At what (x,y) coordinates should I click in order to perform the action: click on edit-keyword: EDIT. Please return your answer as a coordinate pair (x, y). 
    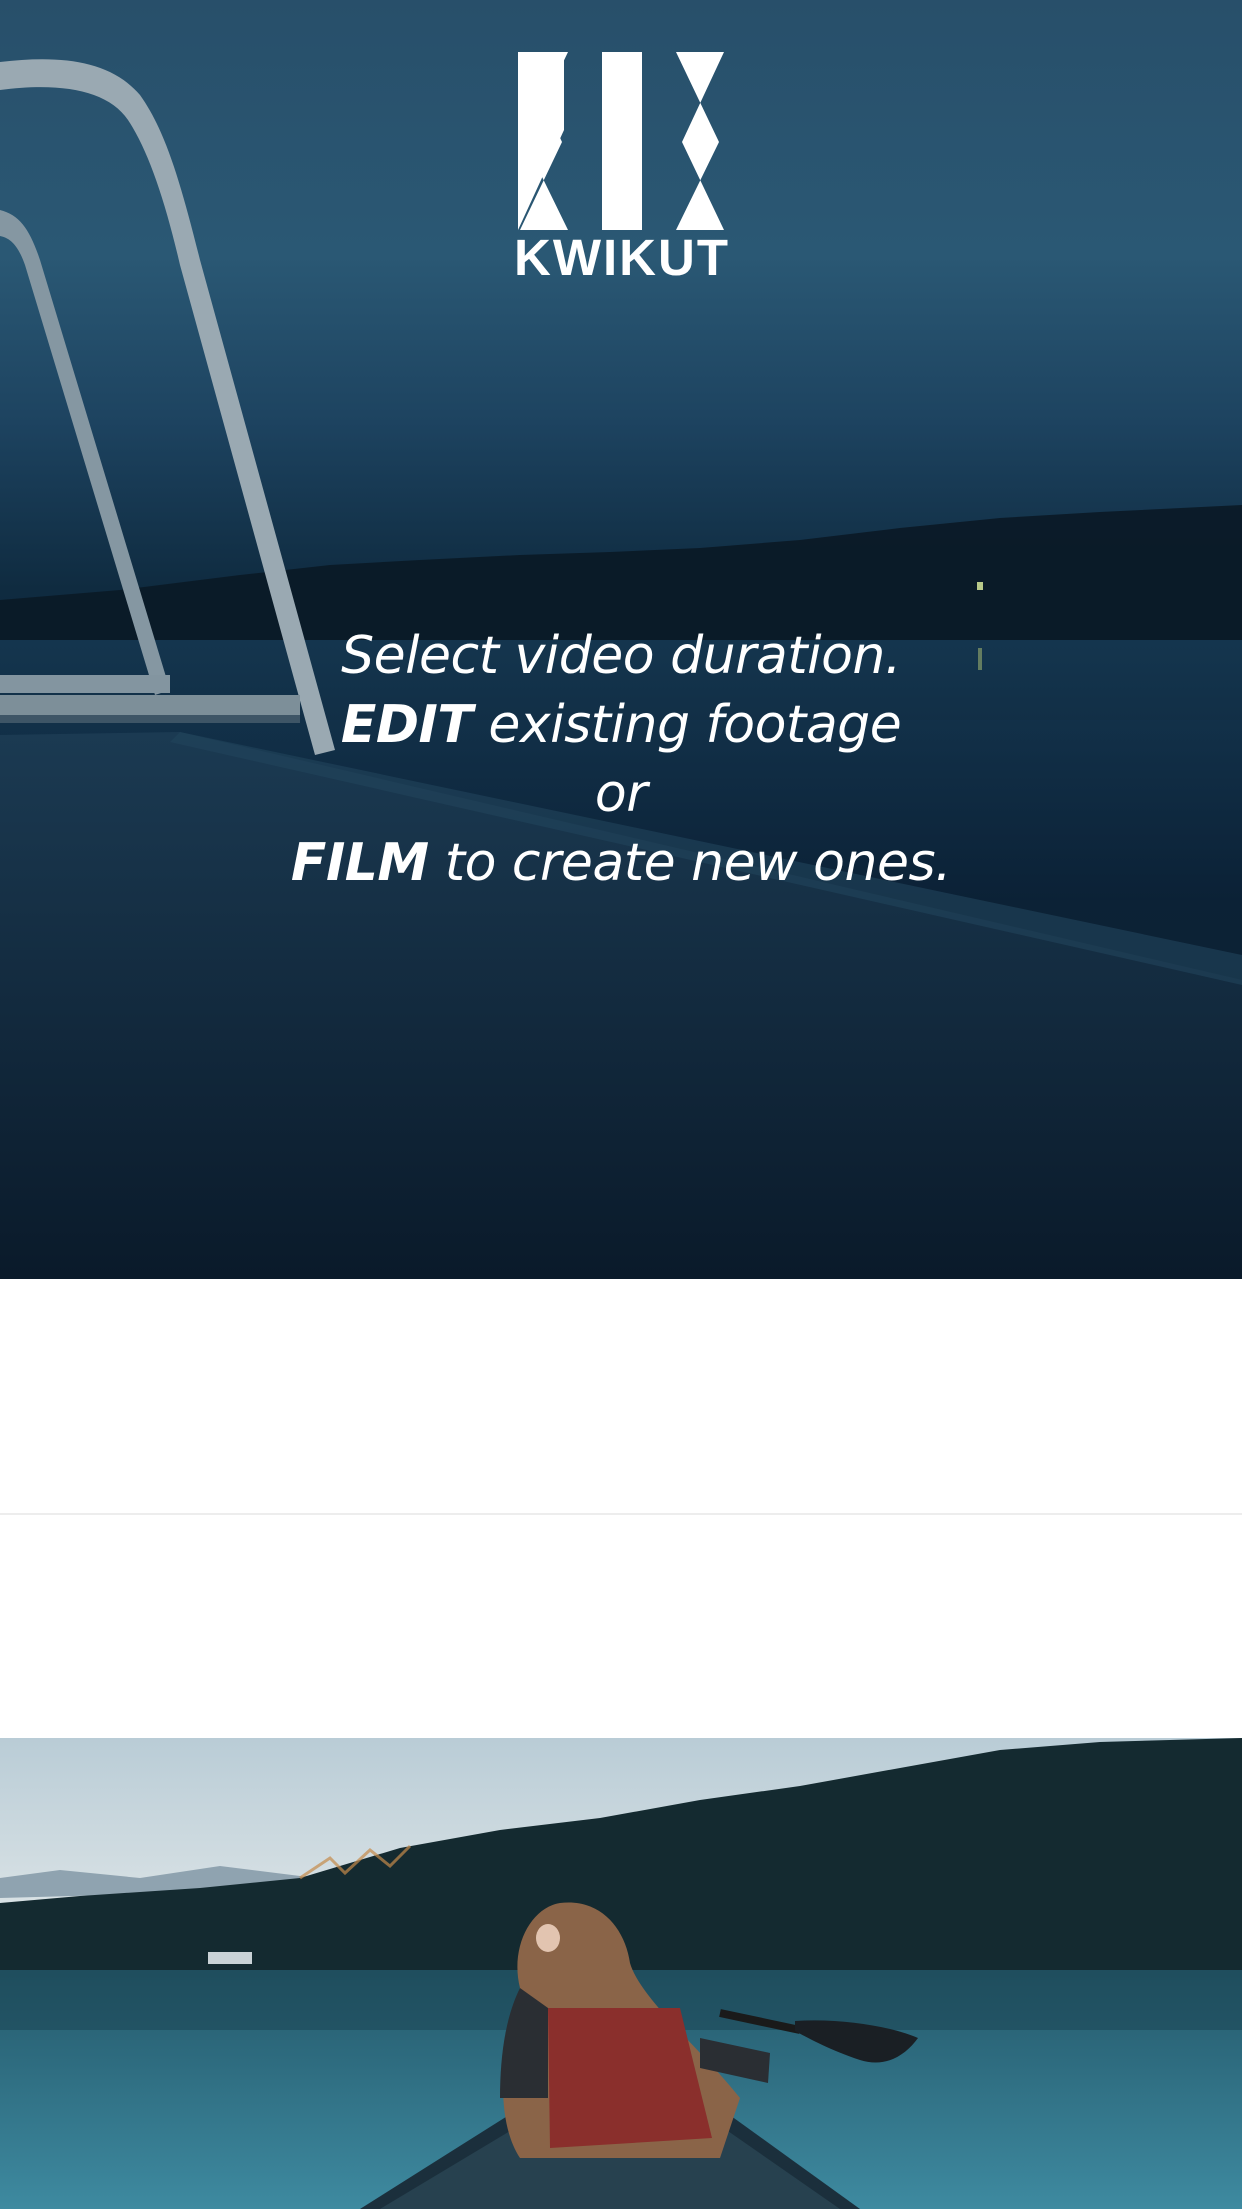
    Looking at the image, I should click on (406, 725).